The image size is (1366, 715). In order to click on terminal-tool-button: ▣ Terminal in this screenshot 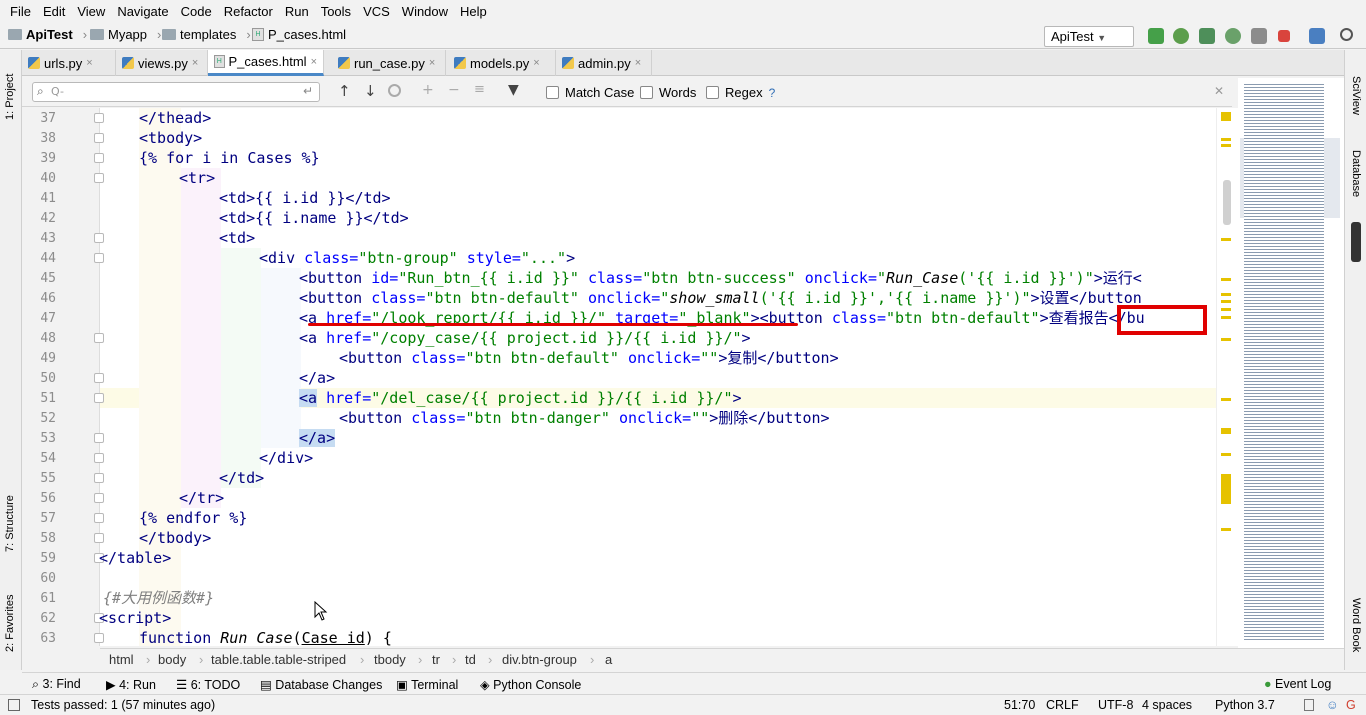, I will do `click(427, 684)`.